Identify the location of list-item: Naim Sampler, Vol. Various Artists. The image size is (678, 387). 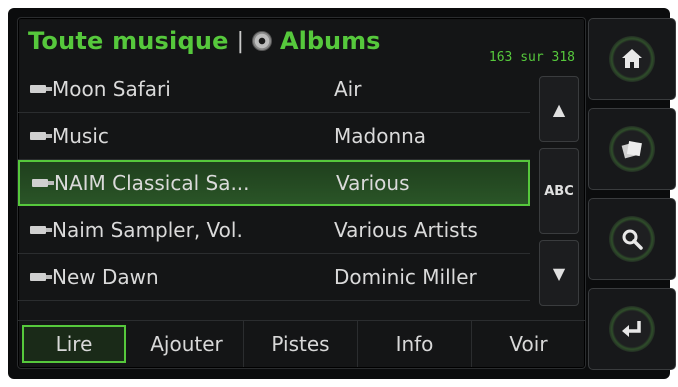
(274, 230).